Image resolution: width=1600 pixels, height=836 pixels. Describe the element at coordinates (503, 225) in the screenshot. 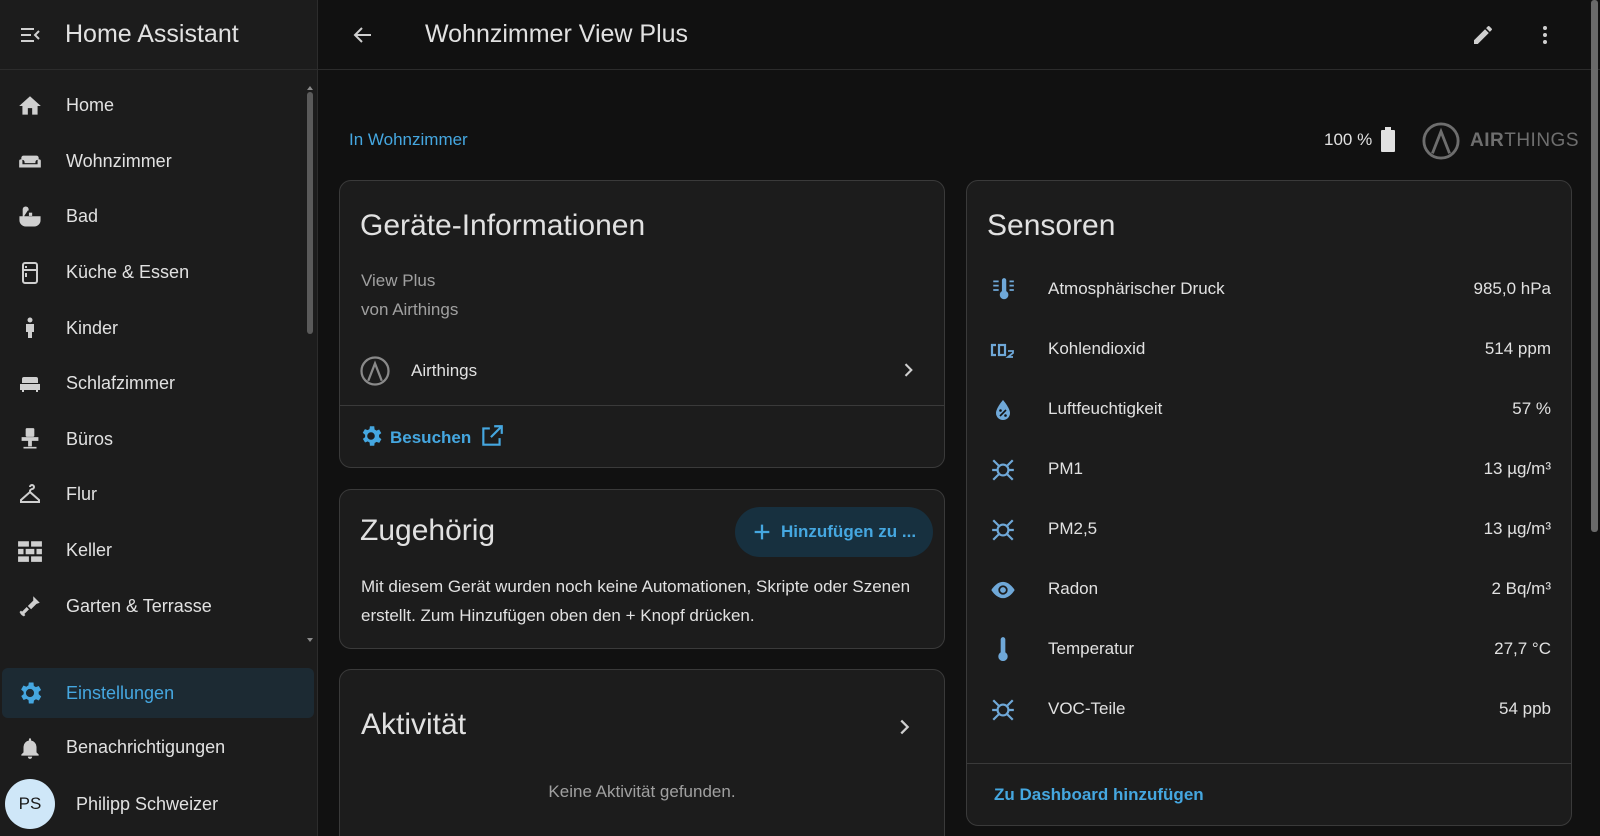

I see `card-title: Geräte-Informationen` at that location.